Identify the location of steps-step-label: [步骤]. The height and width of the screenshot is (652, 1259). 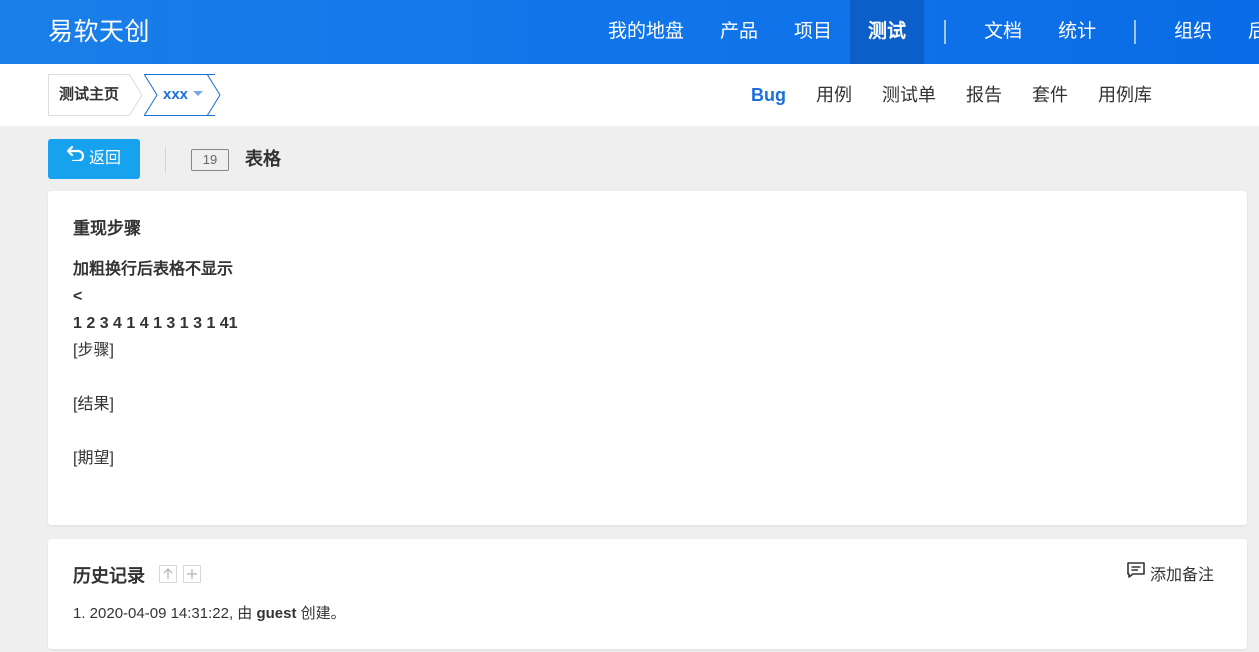
(93, 350).